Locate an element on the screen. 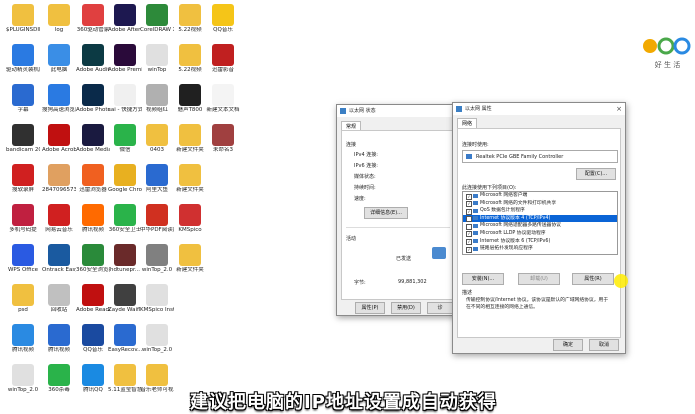  desktop-icon: Google Chrome is located at coordinates (125, 179).